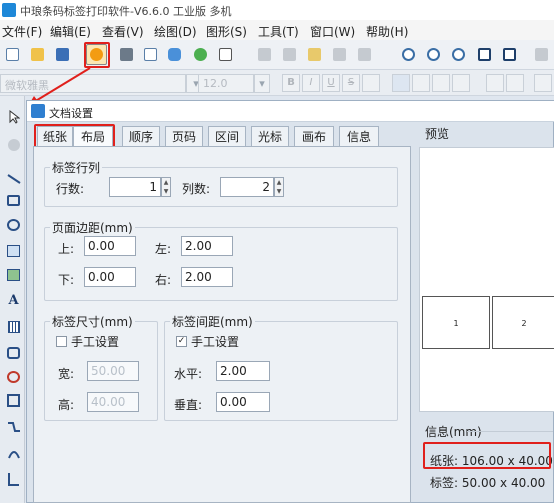  I want to click on align-right-icon, so click(441, 83).